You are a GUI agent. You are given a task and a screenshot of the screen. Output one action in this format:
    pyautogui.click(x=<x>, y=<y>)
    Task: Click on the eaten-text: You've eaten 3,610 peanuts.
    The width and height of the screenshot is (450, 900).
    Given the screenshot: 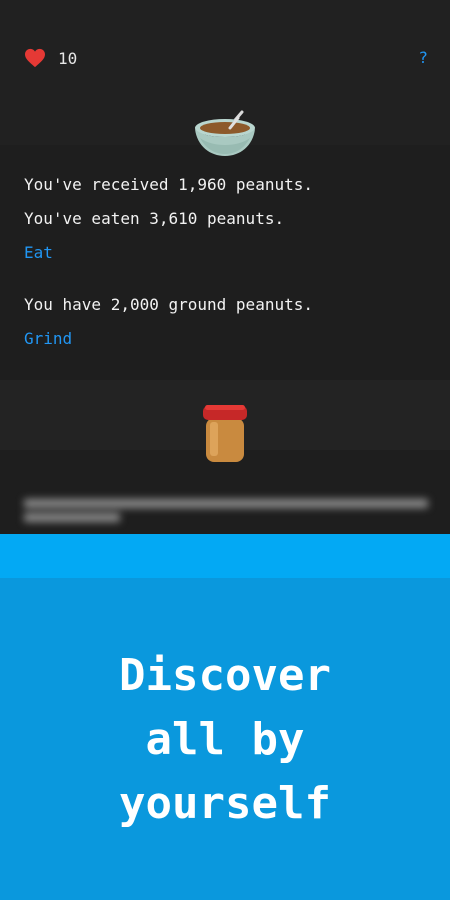 What is the action you would take?
    pyautogui.click(x=154, y=218)
    